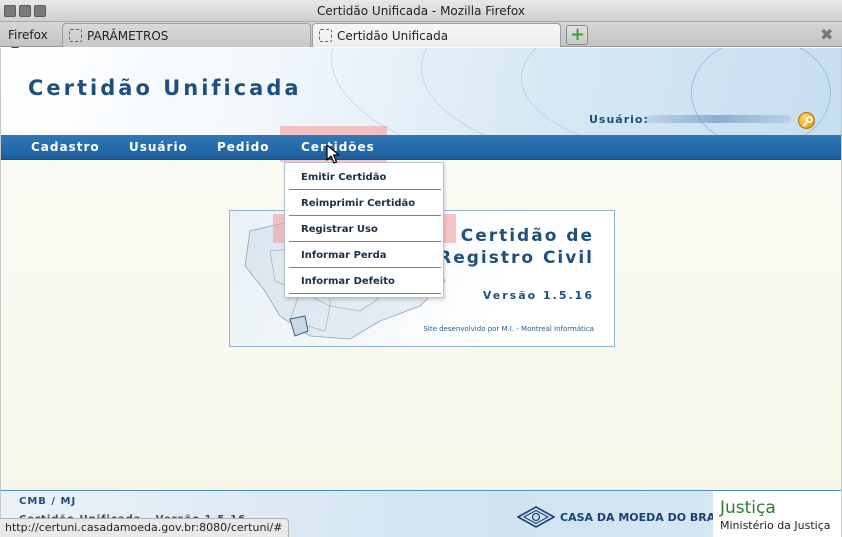  What do you see at coordinates (165, 88) in the screenshot?
I see `app-title: Certidão Unificada` at bounding box center [165, 88].